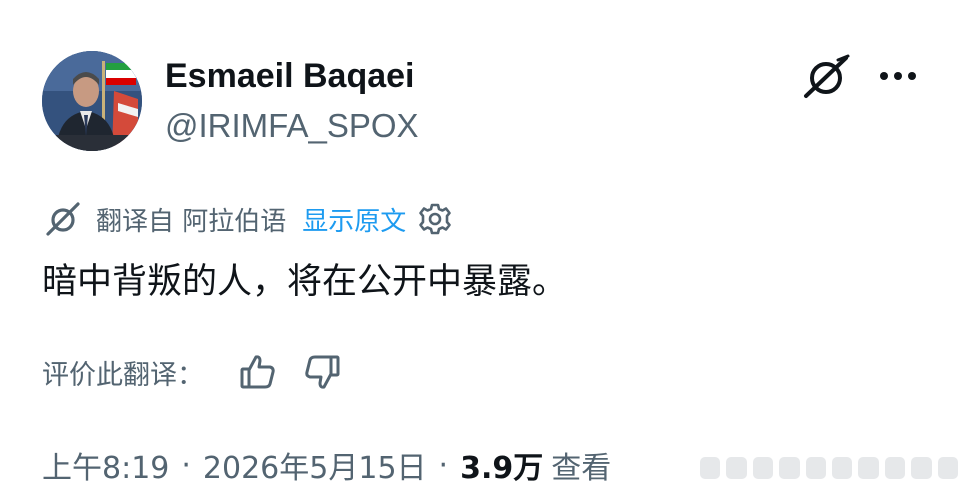 The image size is (960, 490). I want to click on avatar-photo, so click(92, 101).